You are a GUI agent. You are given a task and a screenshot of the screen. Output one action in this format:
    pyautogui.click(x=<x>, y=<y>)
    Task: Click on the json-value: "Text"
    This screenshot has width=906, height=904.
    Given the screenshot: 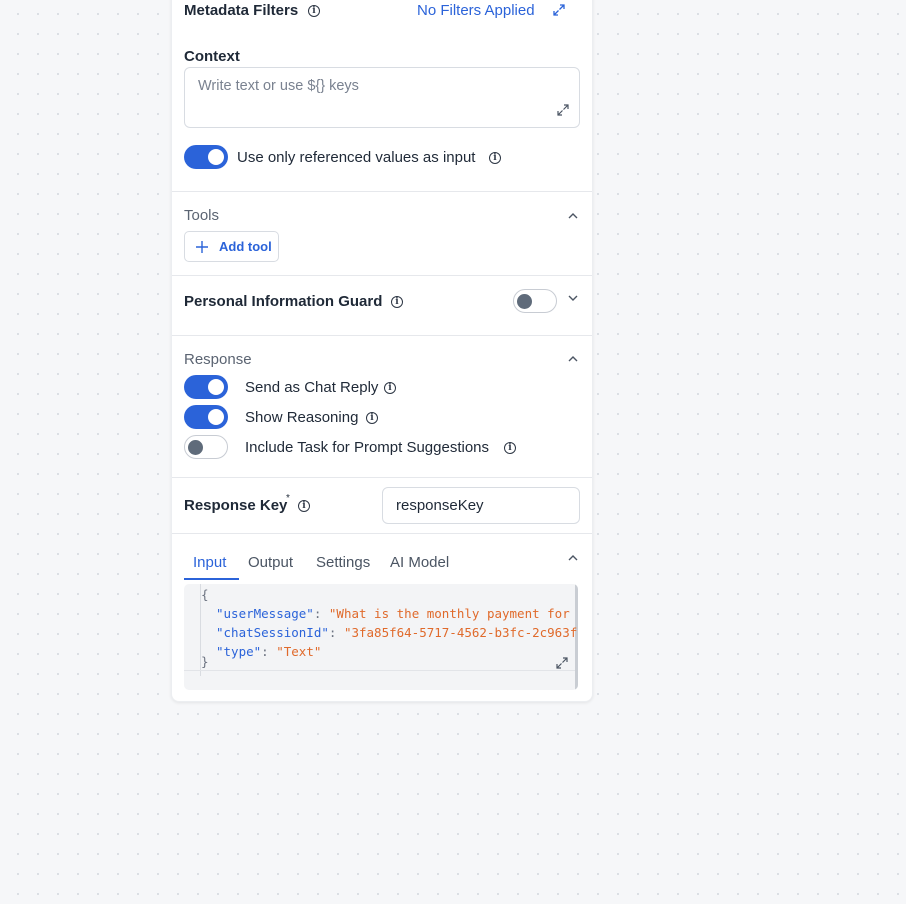 What is the action you would take?
    pyautogui.click(x=299, y=651)
    